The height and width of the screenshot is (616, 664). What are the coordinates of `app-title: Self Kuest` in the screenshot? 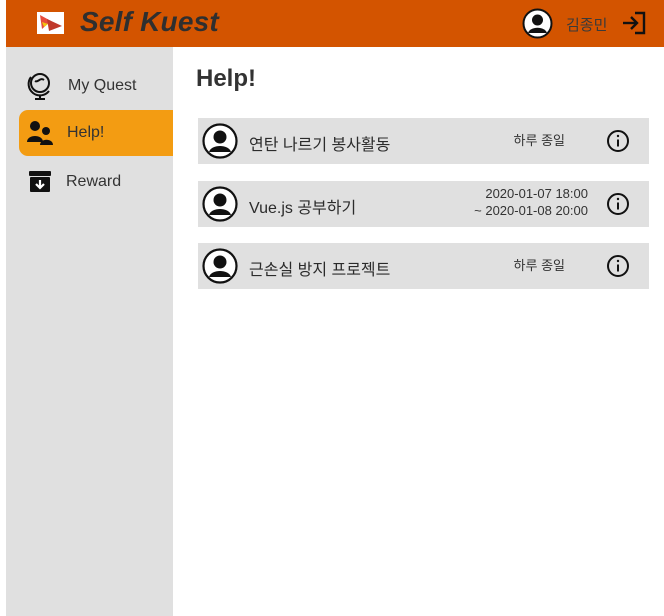 It's located at (149, 22).